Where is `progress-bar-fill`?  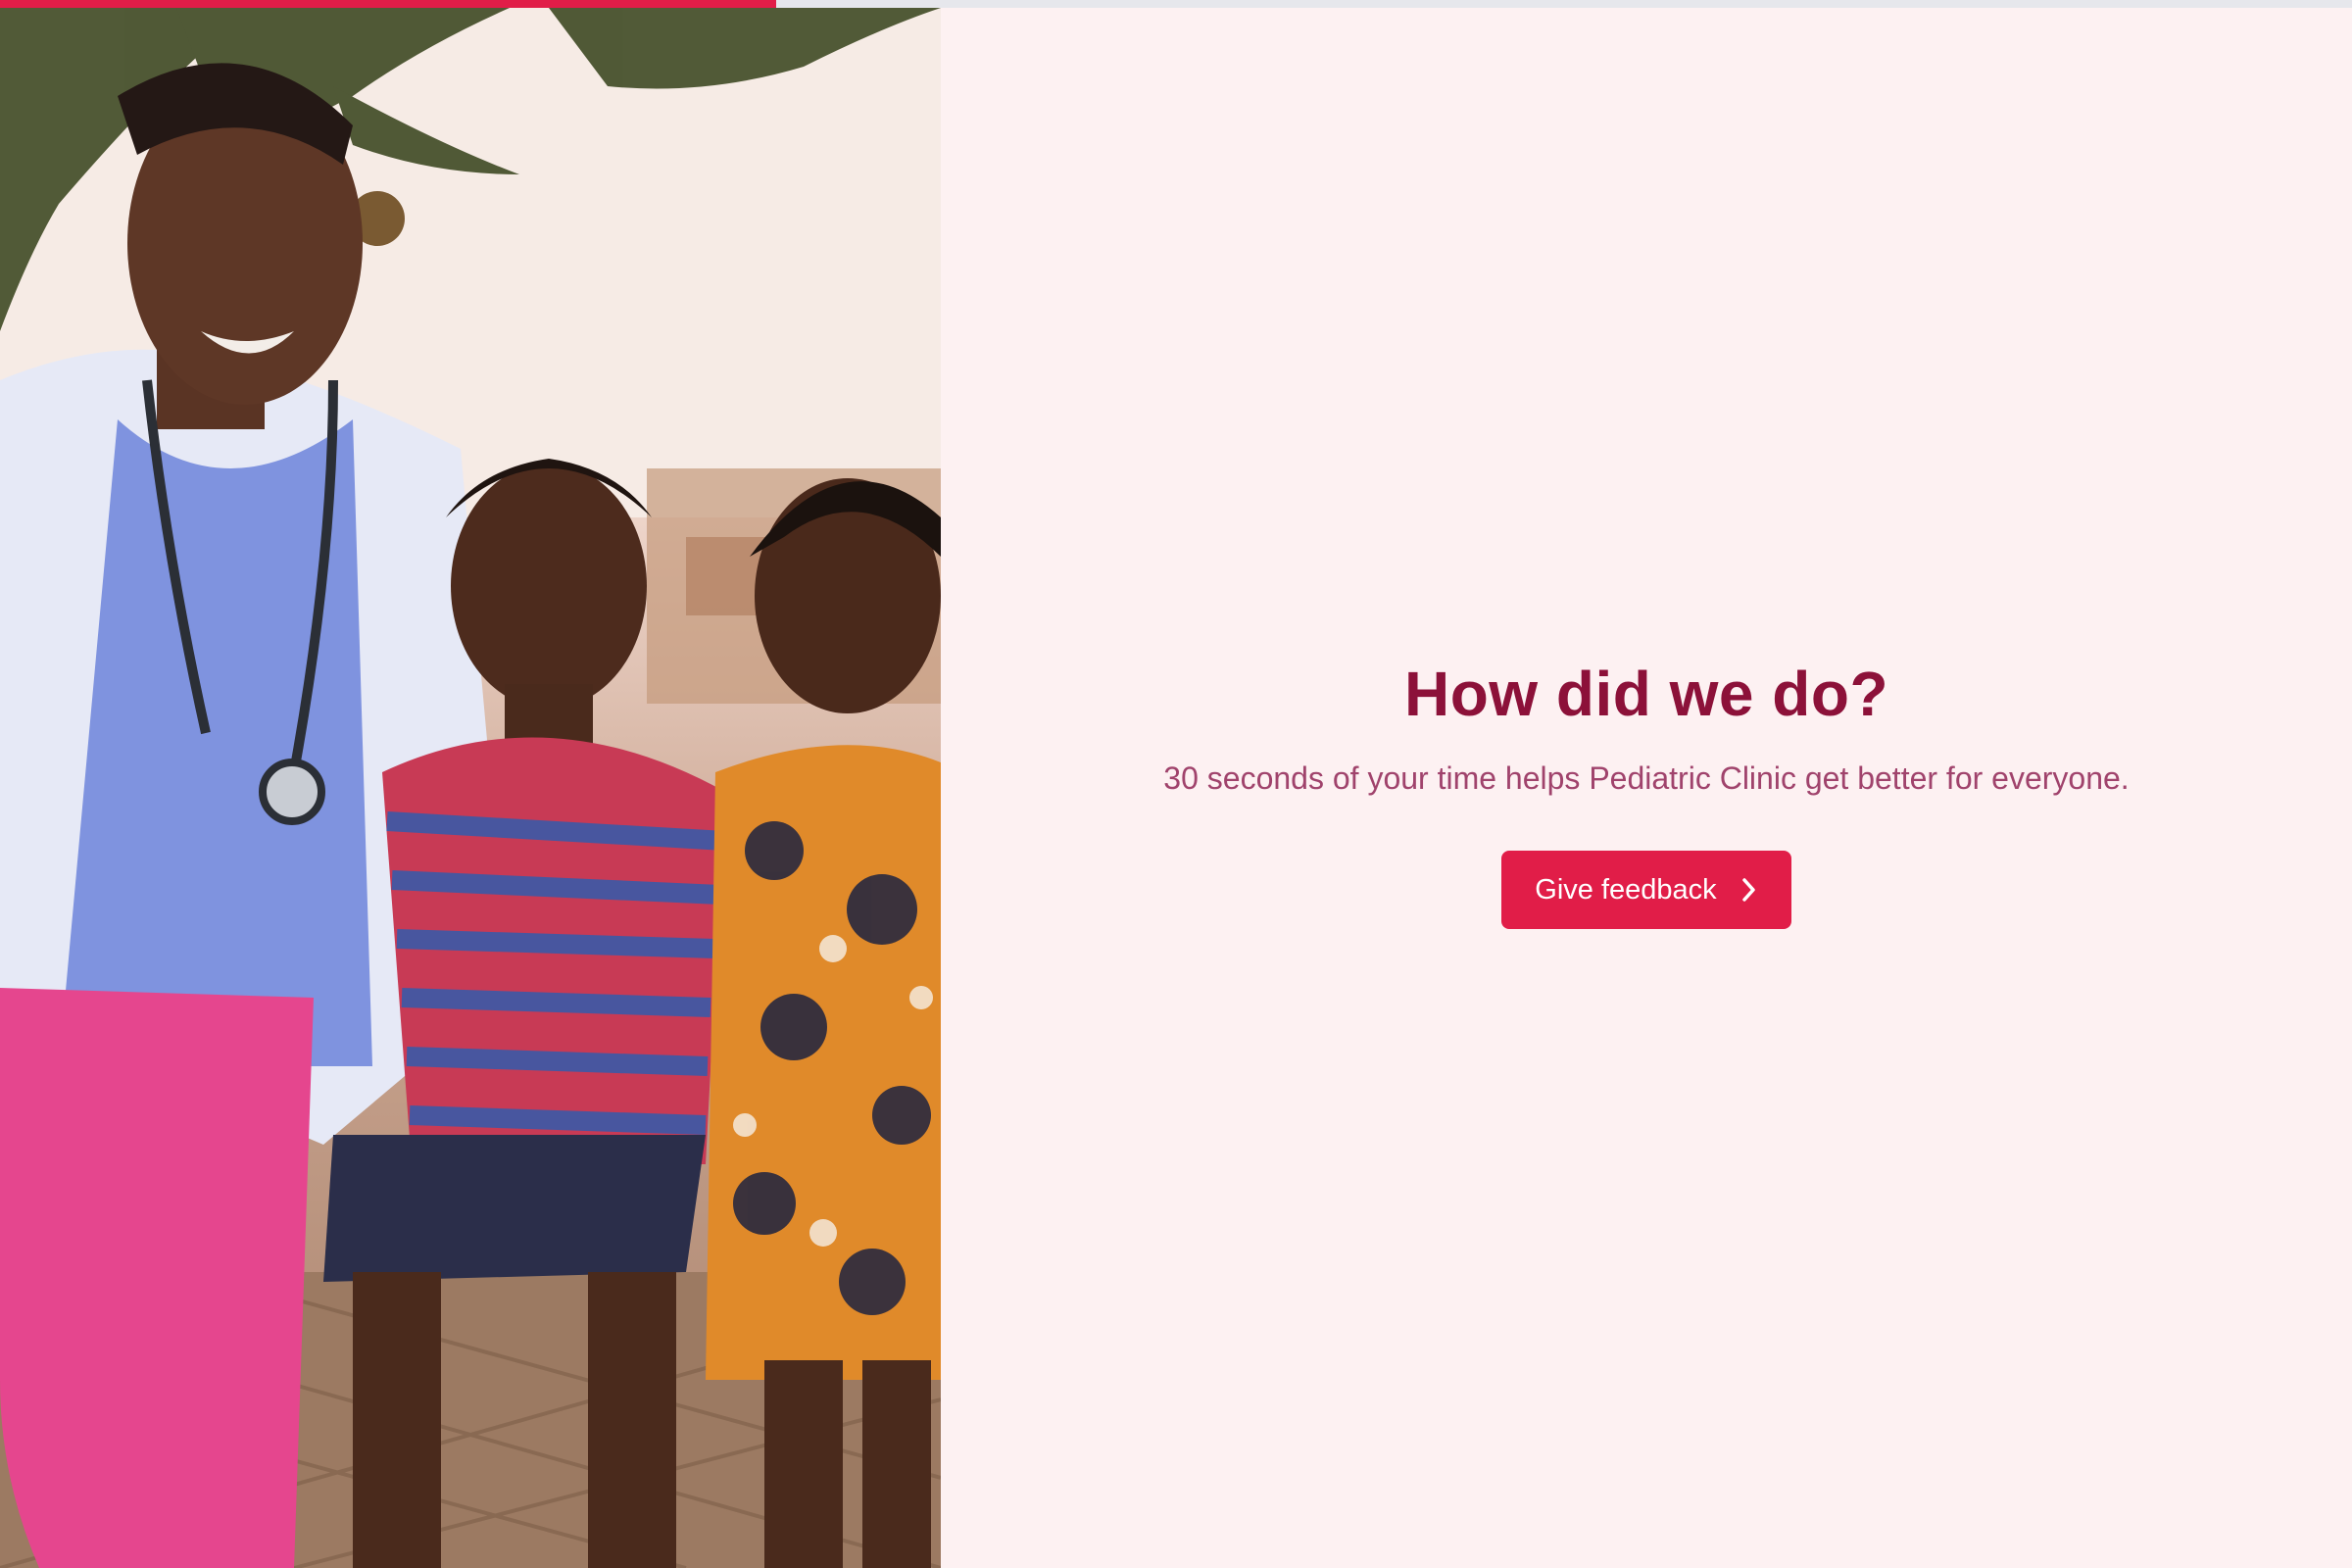
progress-bar-fill is located at coordinates (388, 4).